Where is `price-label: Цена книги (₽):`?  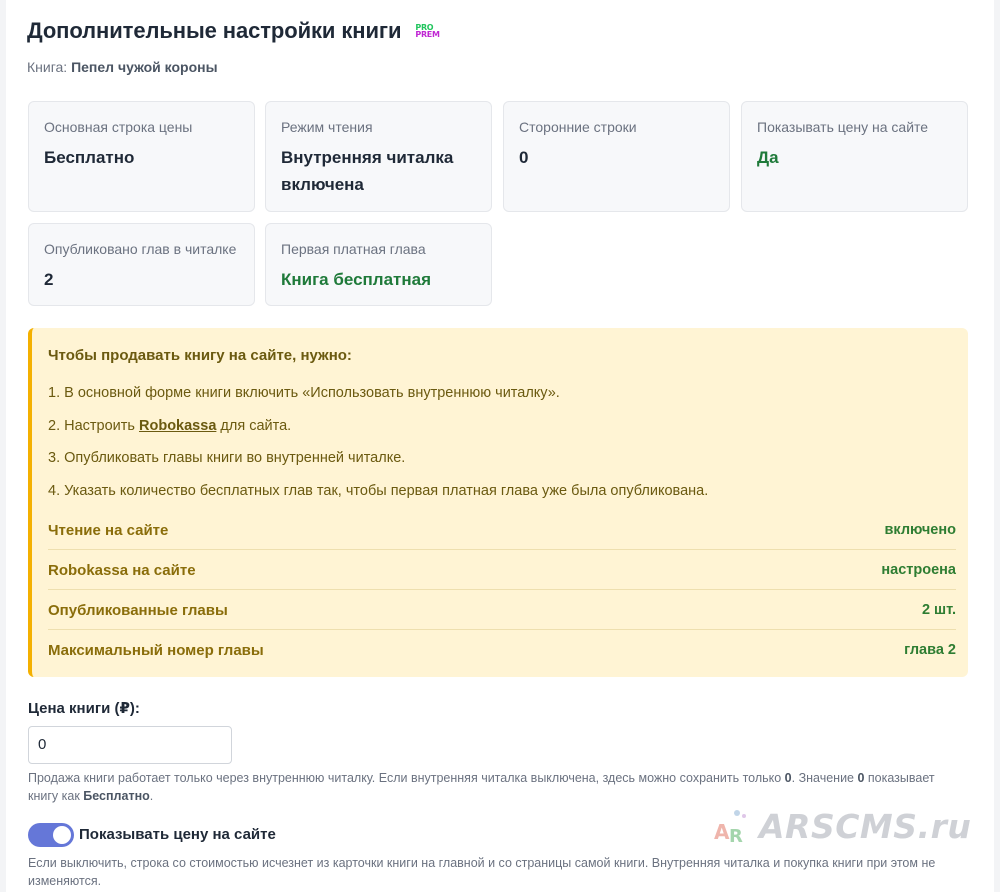
price-label: Цена книги (₽): is located at coordinates (84, 708).